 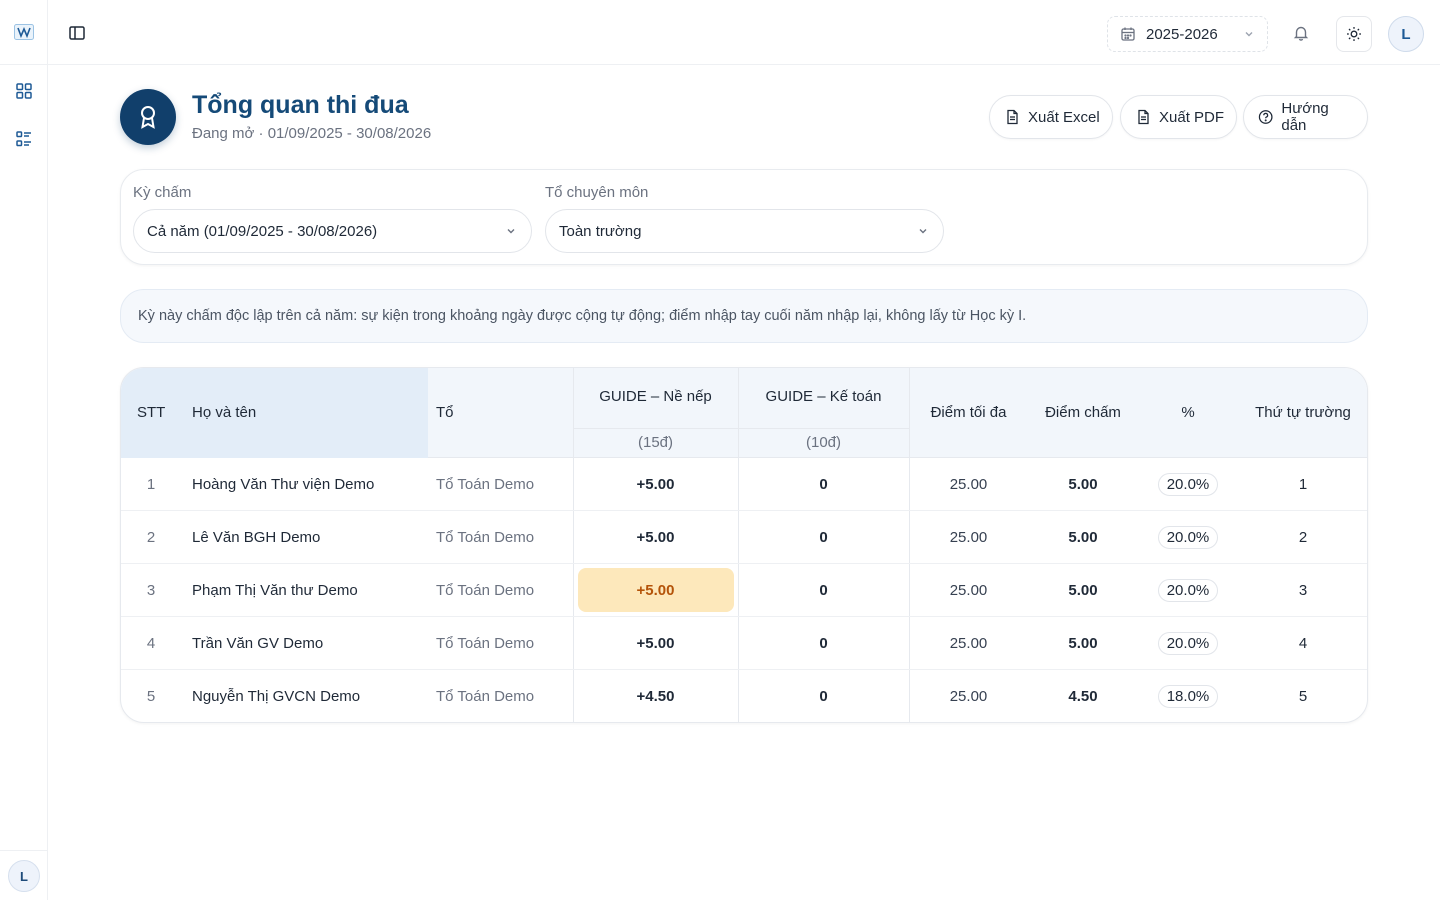 What do you see at coordinates (600, 231) in the screenshot?
I see `group-value: Toàn trường` at bounding box center [600, 231].